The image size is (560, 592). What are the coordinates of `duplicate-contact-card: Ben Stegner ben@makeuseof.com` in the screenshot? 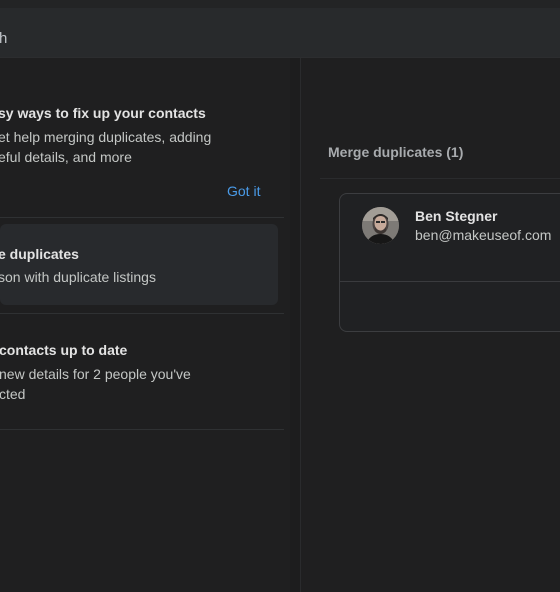 It's located at (449, 262).